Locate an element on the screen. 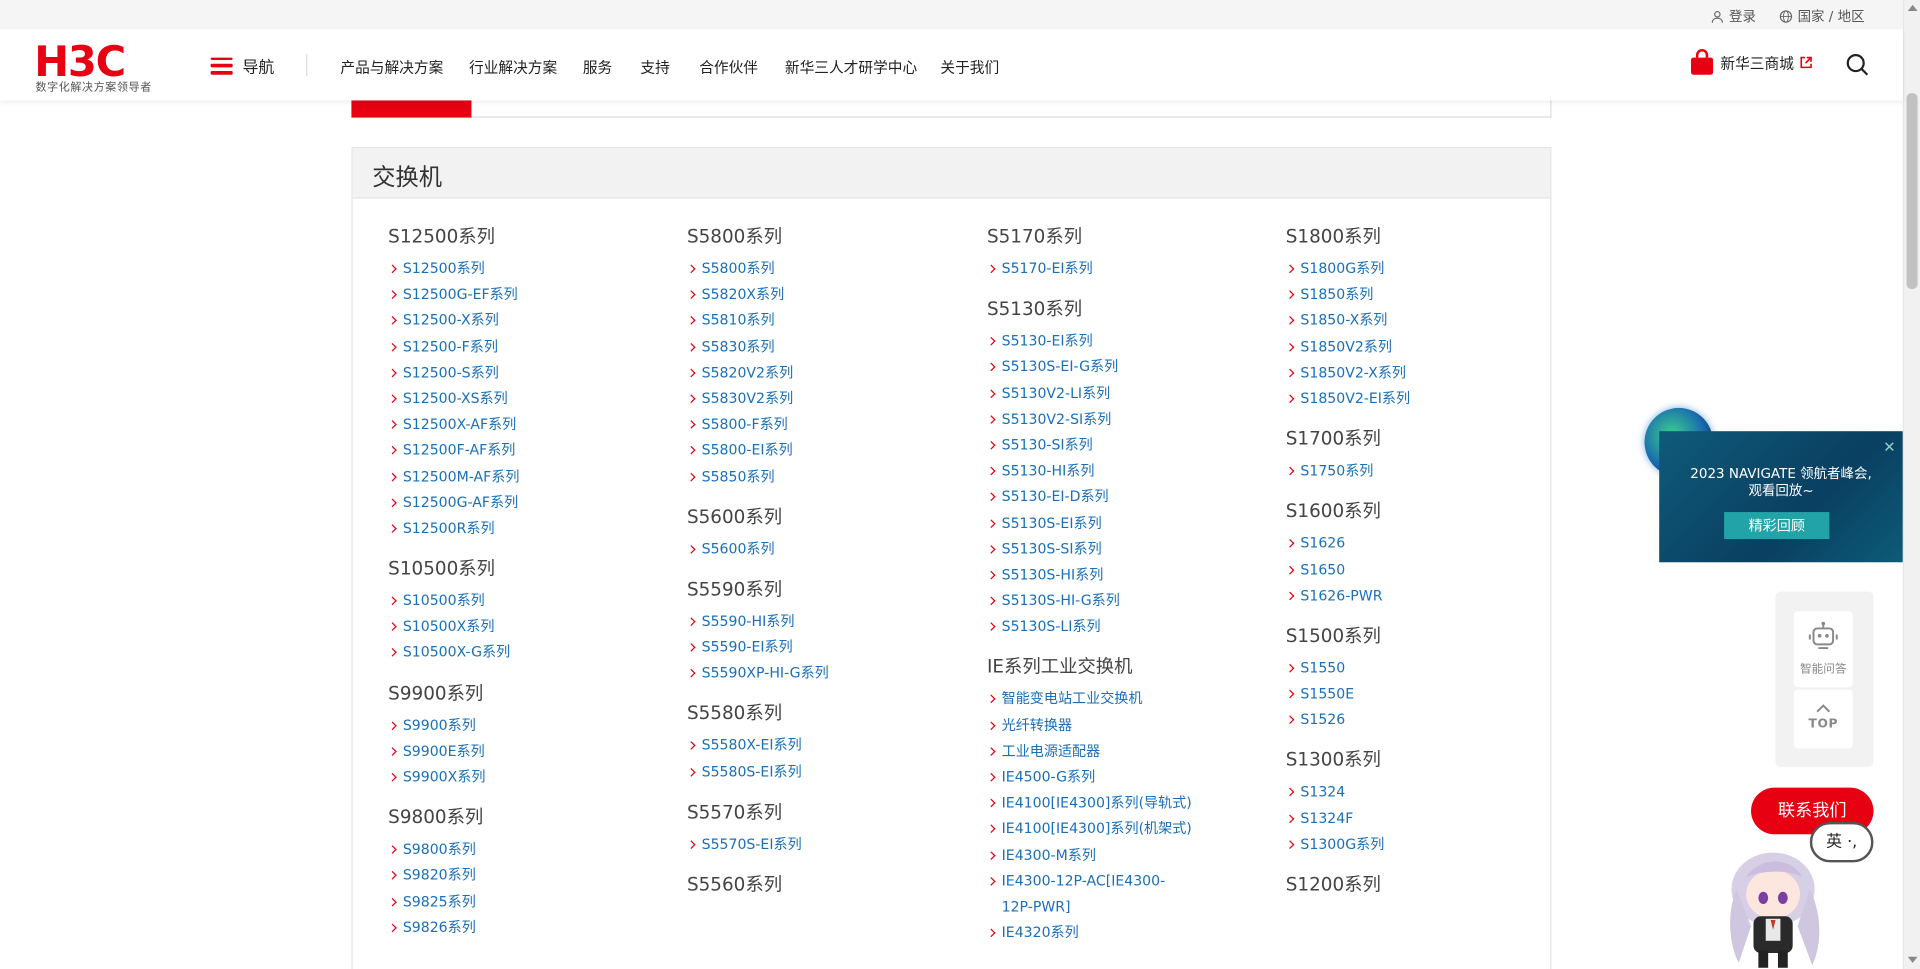  product-link: IE4100[IE4300]系列(机架式) is located at coordinates (1128, 829).